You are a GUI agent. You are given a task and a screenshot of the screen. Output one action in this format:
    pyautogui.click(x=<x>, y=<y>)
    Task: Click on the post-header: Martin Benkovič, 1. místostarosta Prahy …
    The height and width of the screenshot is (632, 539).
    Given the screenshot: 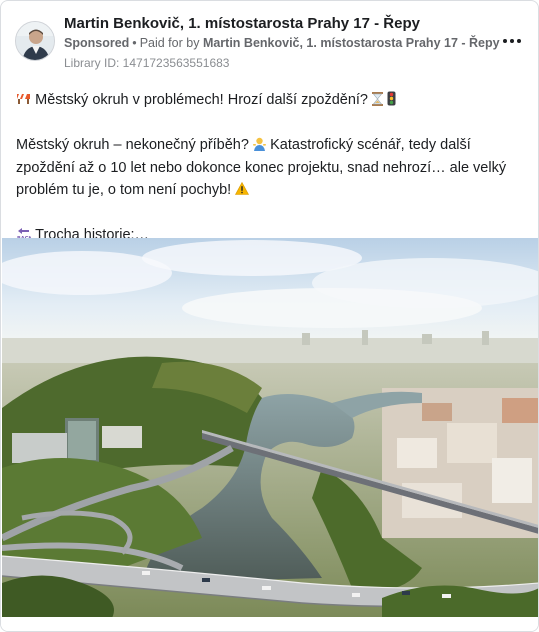 What is the action you would take?
    pyautogui.click(x=269, y=41)
    